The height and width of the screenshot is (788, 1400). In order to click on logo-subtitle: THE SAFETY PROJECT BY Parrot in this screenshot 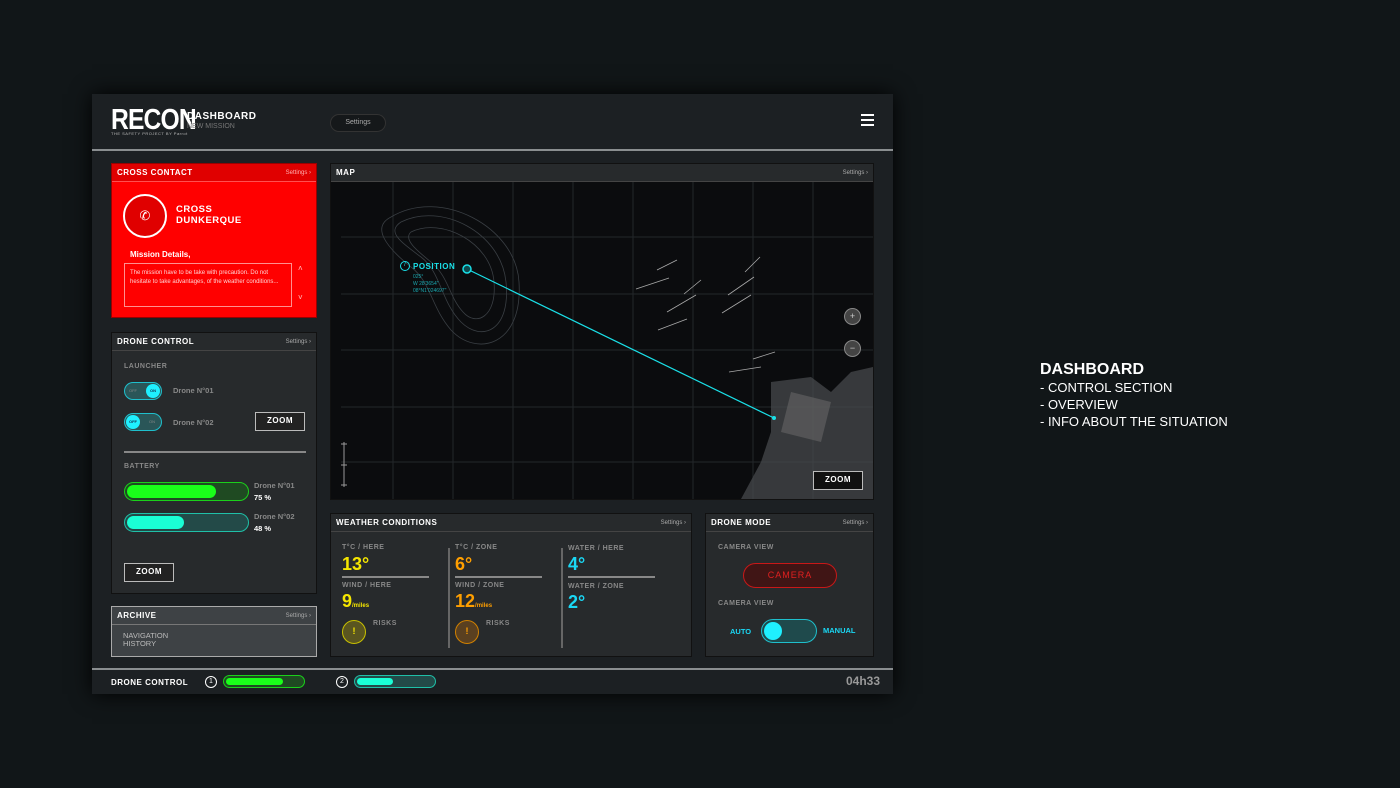, I will do `click(149, 133)`.